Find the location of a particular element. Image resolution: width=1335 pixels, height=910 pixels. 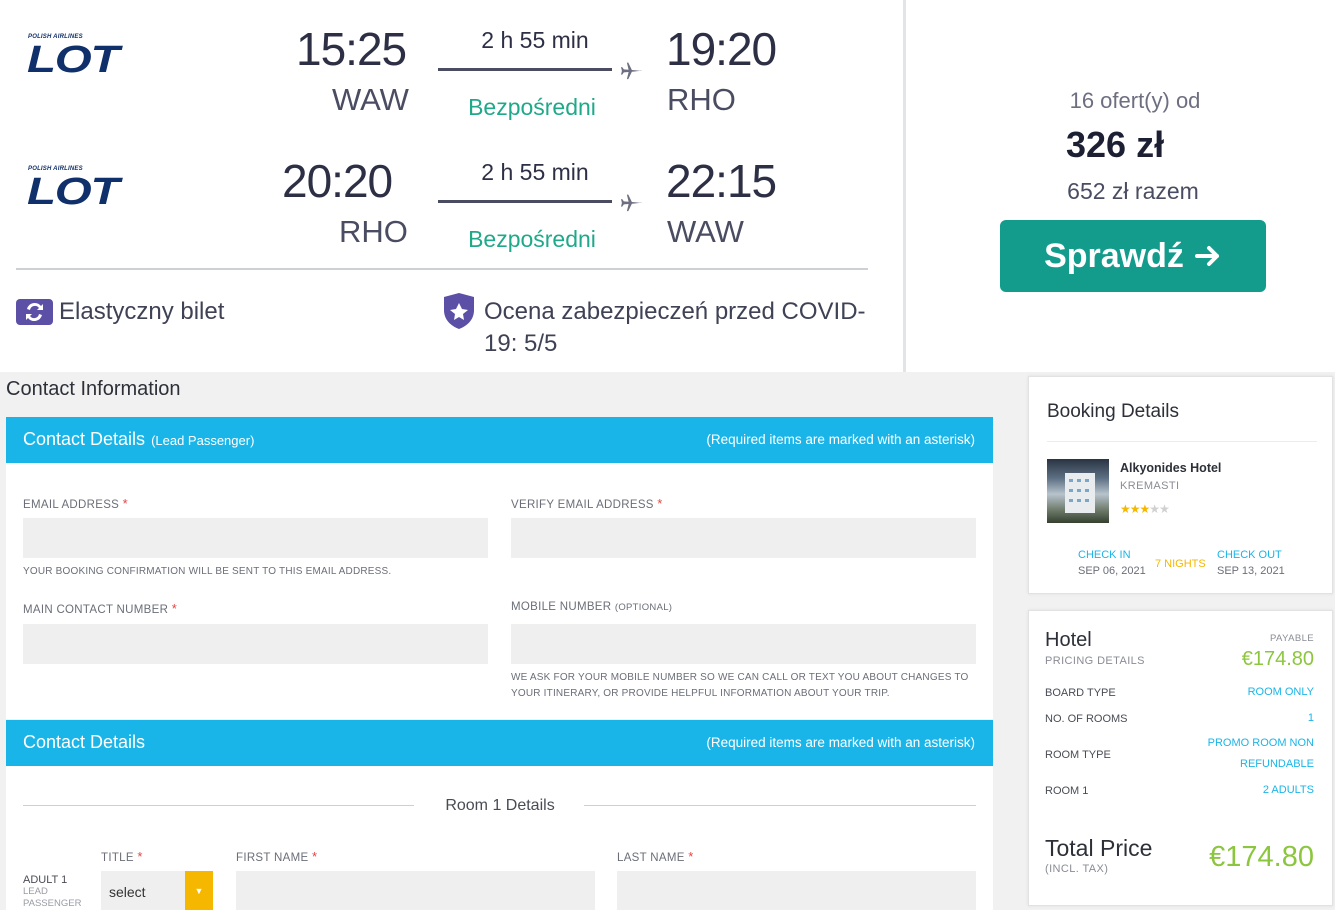

check-offer-button: Sprawdź is located at coordinates (1133, 256).